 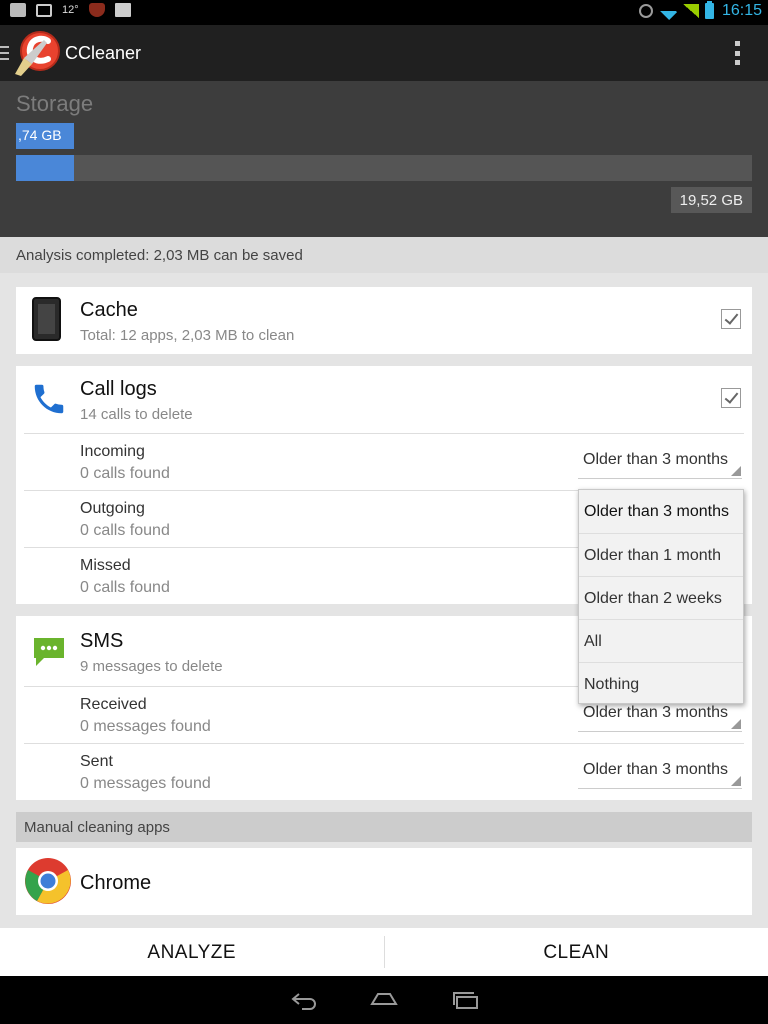 I want to click on drawer-menu-icon, so click(x=4, y=53).